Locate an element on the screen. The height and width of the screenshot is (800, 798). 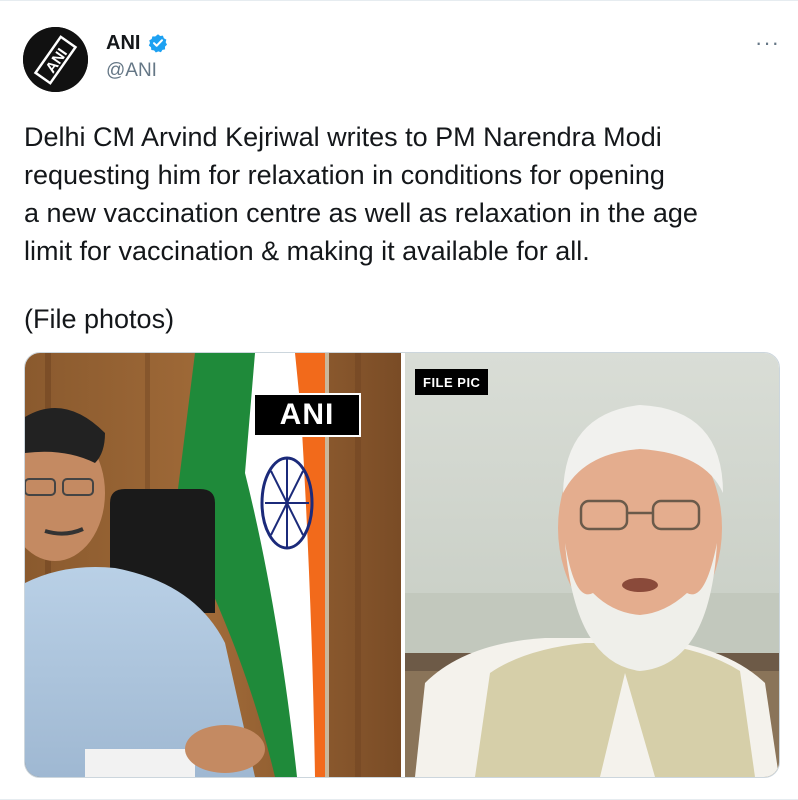
ani-logo: ANI is located at coordinates (55, 59).